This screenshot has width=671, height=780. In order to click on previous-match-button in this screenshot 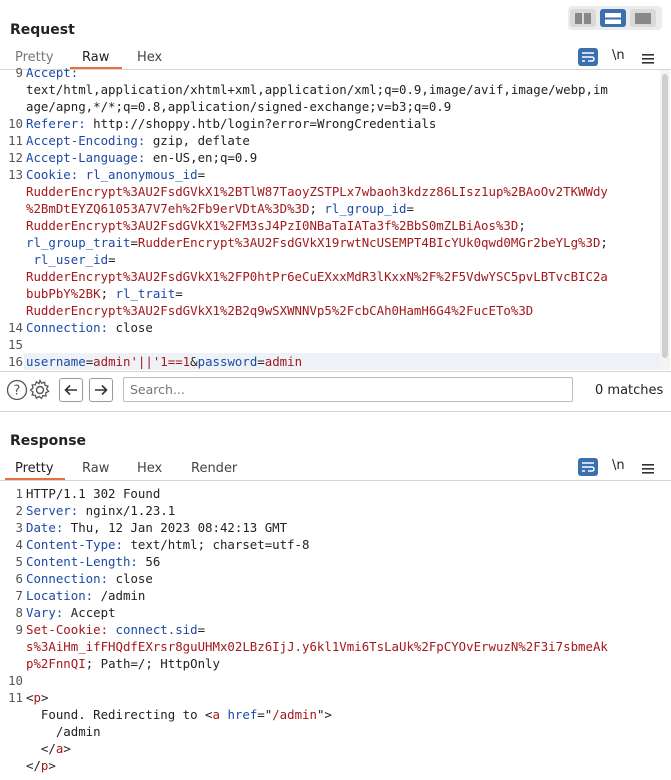, I will do `click(71, 390)`.